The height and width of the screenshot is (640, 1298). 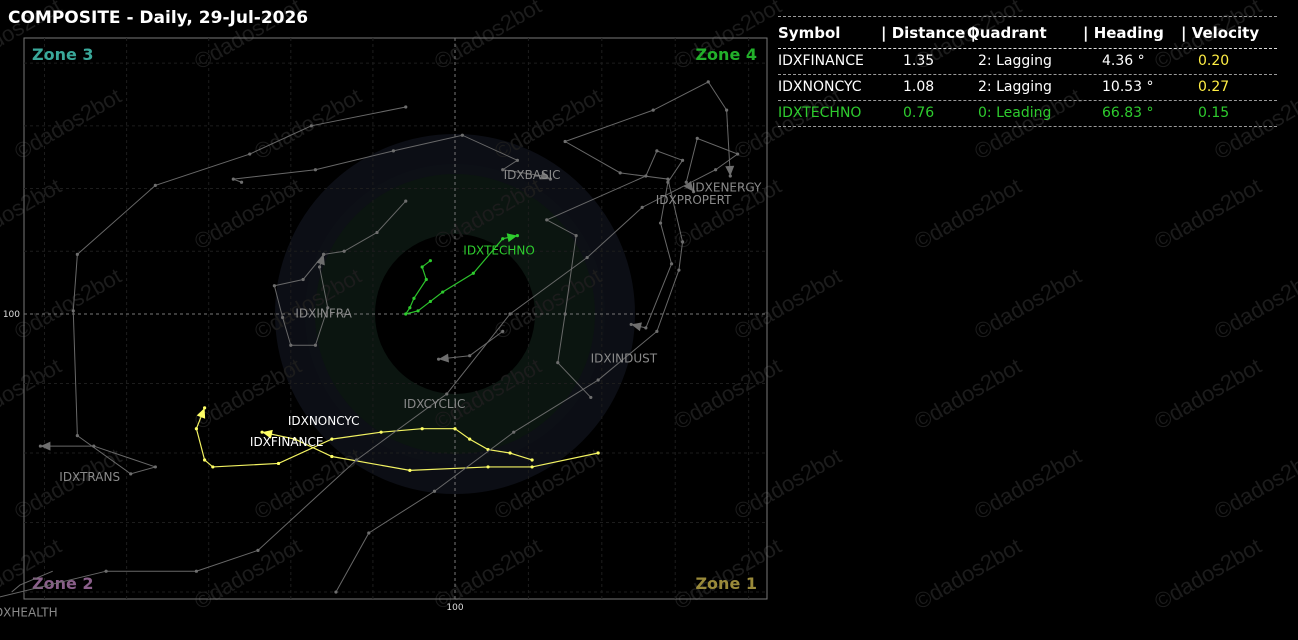 What do you see at coordinates (323, 313) in the screenshot?
I see `series-label: IDXINFRA` at bounding box center [323, 313].